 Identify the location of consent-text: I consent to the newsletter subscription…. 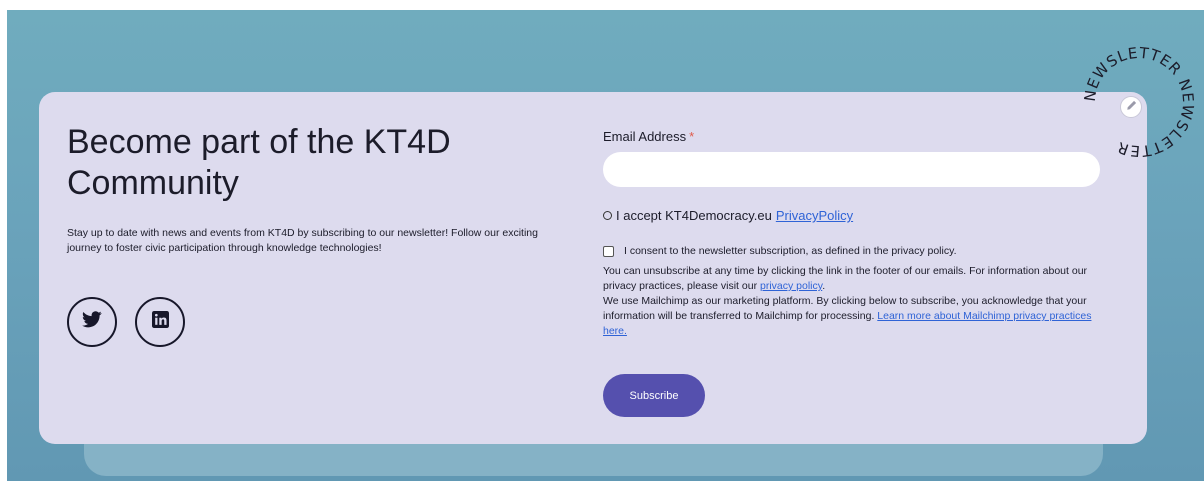
(790, 251).